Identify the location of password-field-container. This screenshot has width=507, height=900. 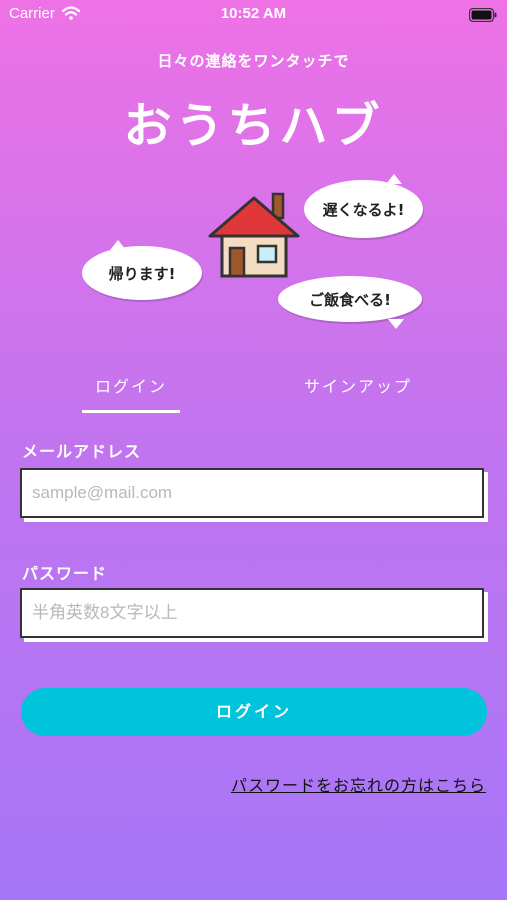
(252, 613).